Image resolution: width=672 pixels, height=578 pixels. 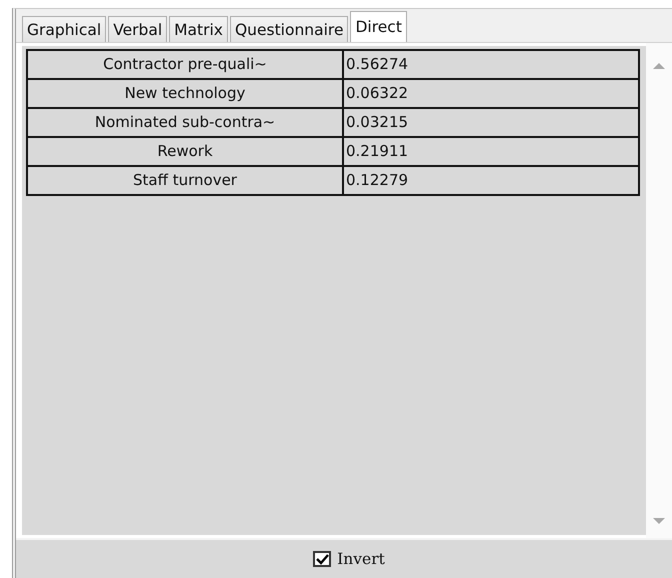 What do you see at coordinates (490, 122) in the screenshot?
I see `table-cell: 0.03215` at bounding box center [490, 122].